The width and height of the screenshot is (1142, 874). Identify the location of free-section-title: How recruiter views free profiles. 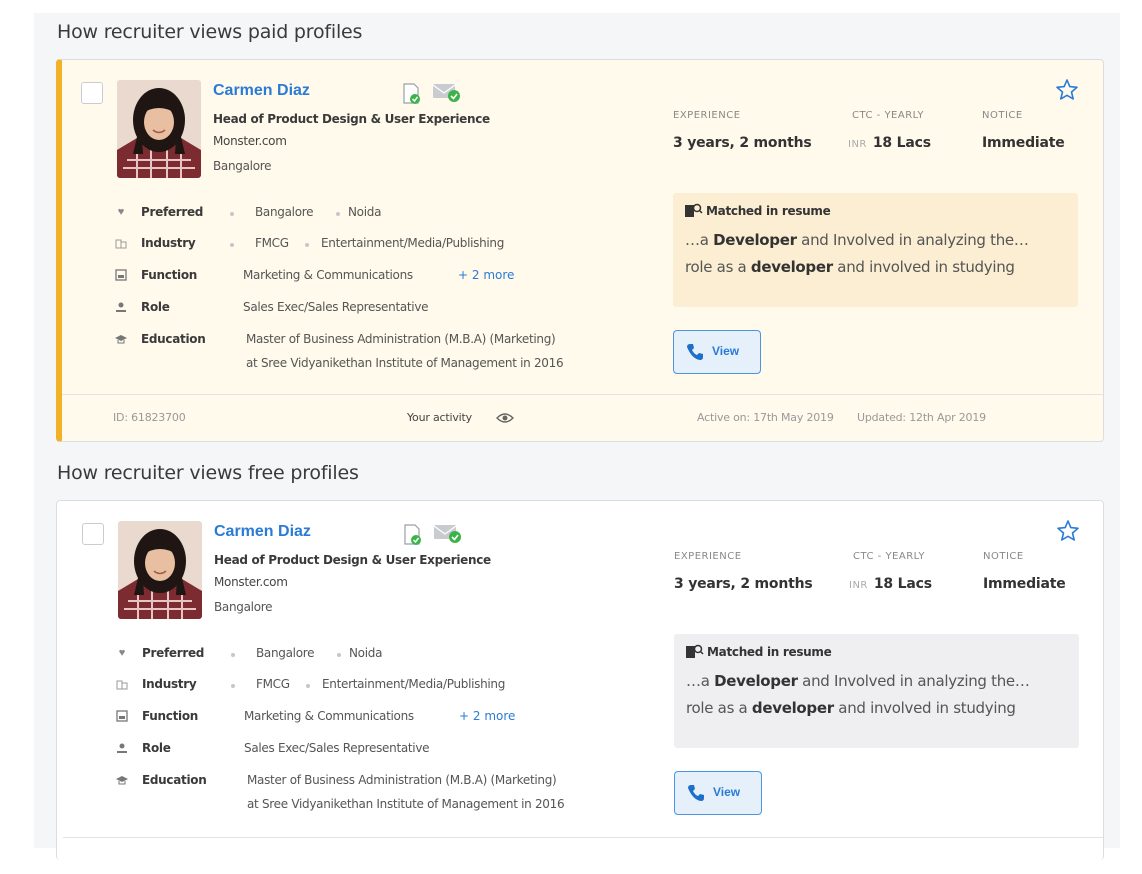
(208, 473).